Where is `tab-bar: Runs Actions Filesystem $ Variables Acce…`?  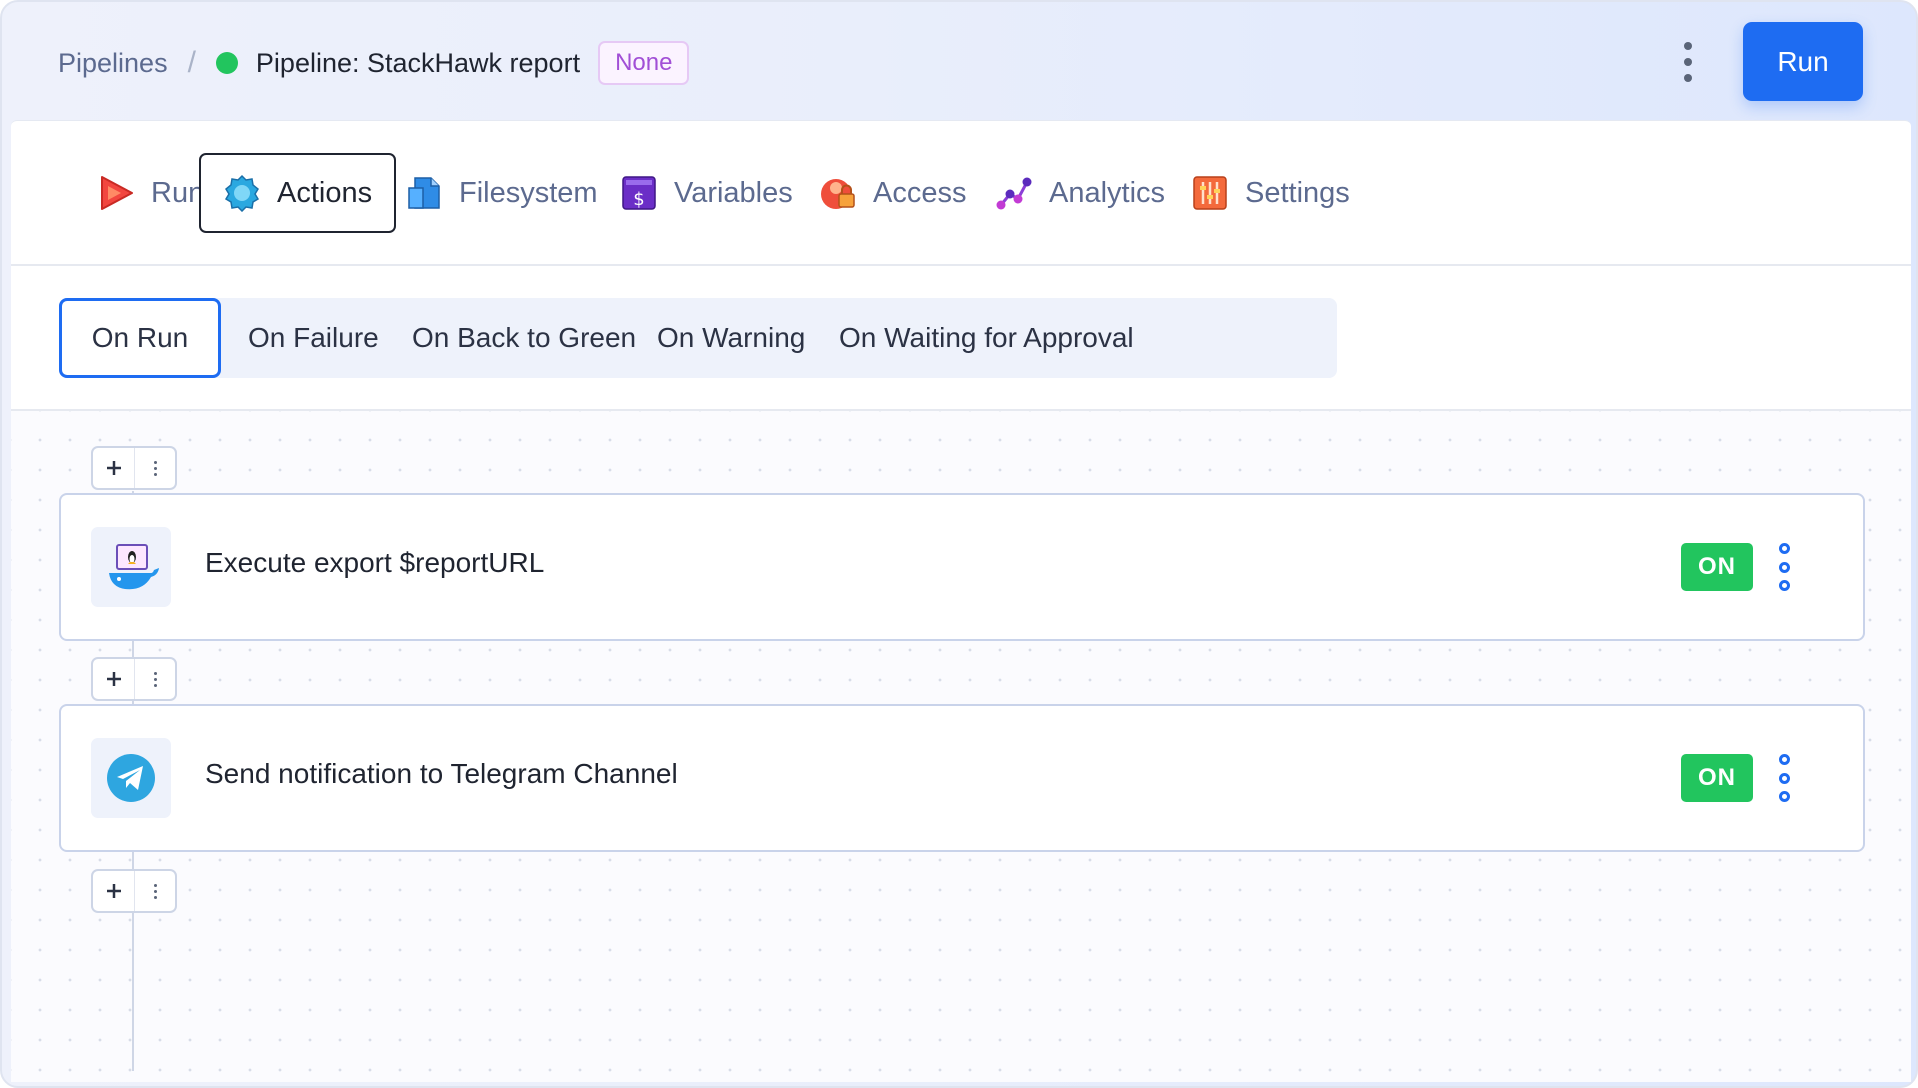 tab-bar: Runs Actions Filesystem $ Variables Acce… is located at coordinates (961, 193).